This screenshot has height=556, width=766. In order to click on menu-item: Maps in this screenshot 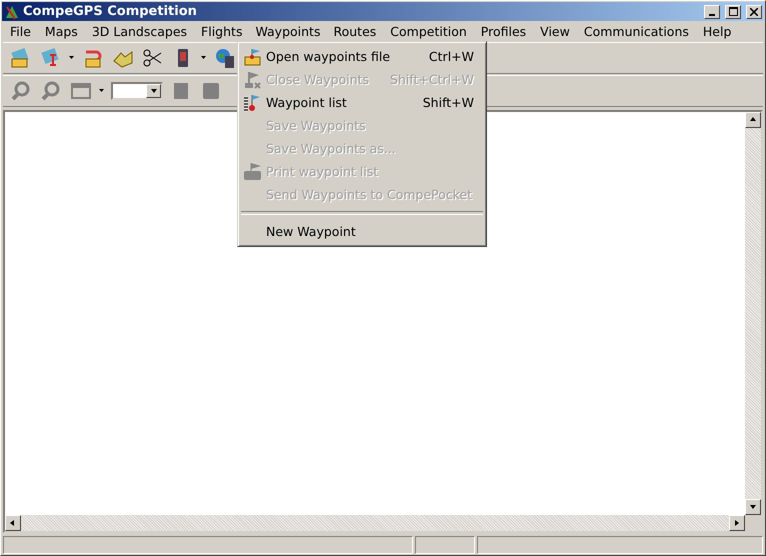, I will do `click(61, 31)`.